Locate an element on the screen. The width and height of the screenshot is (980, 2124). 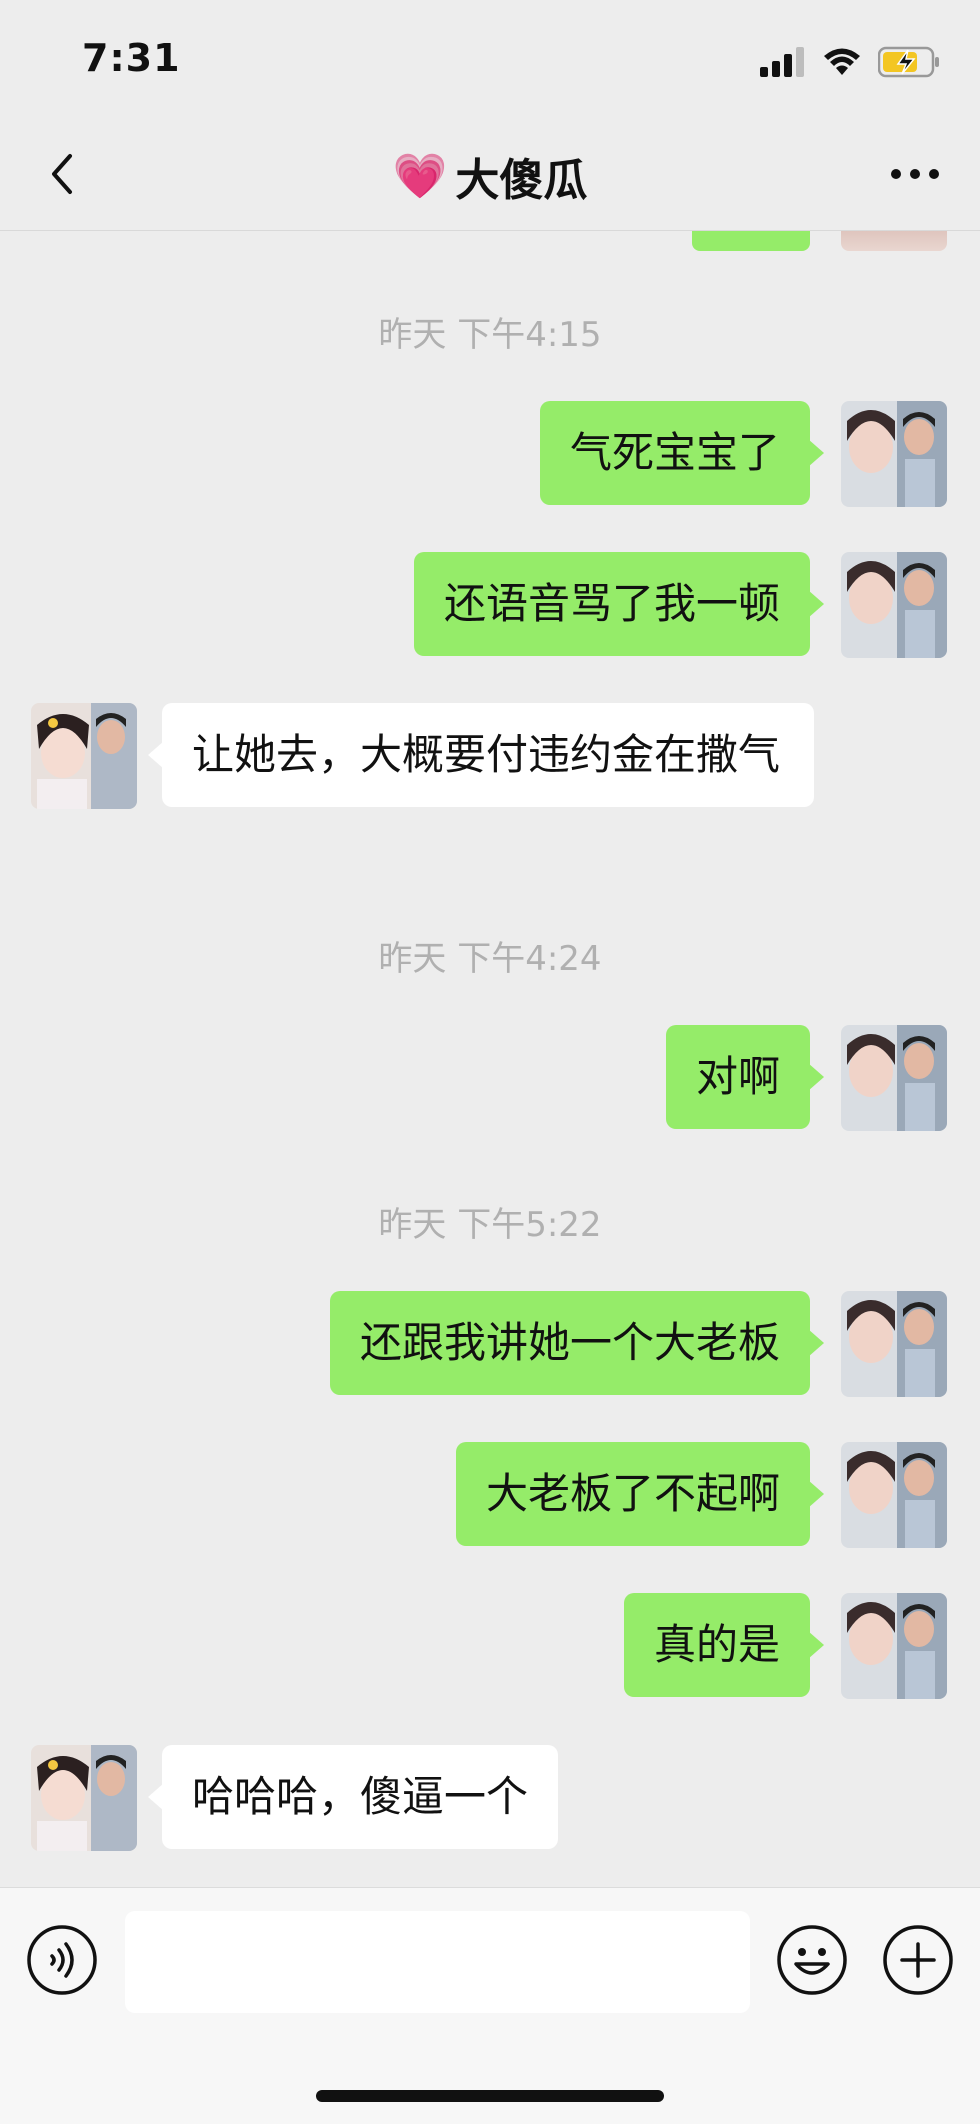
battery-charging-icon is located at coordinates (908, 62).